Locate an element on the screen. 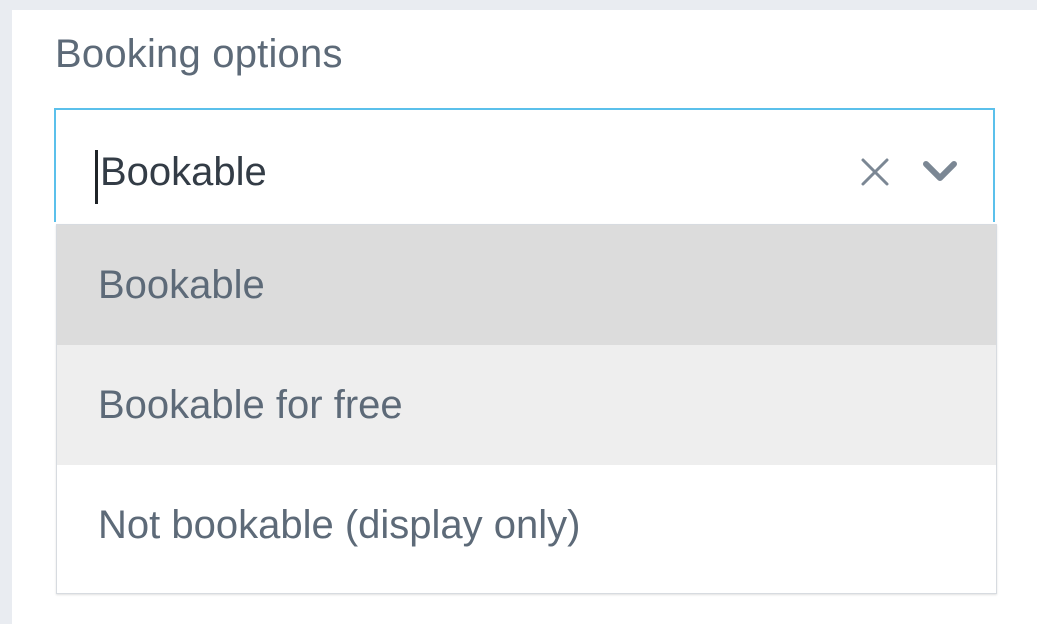  option-label: Not bookable (display only) is located at coordinates (339, 525).